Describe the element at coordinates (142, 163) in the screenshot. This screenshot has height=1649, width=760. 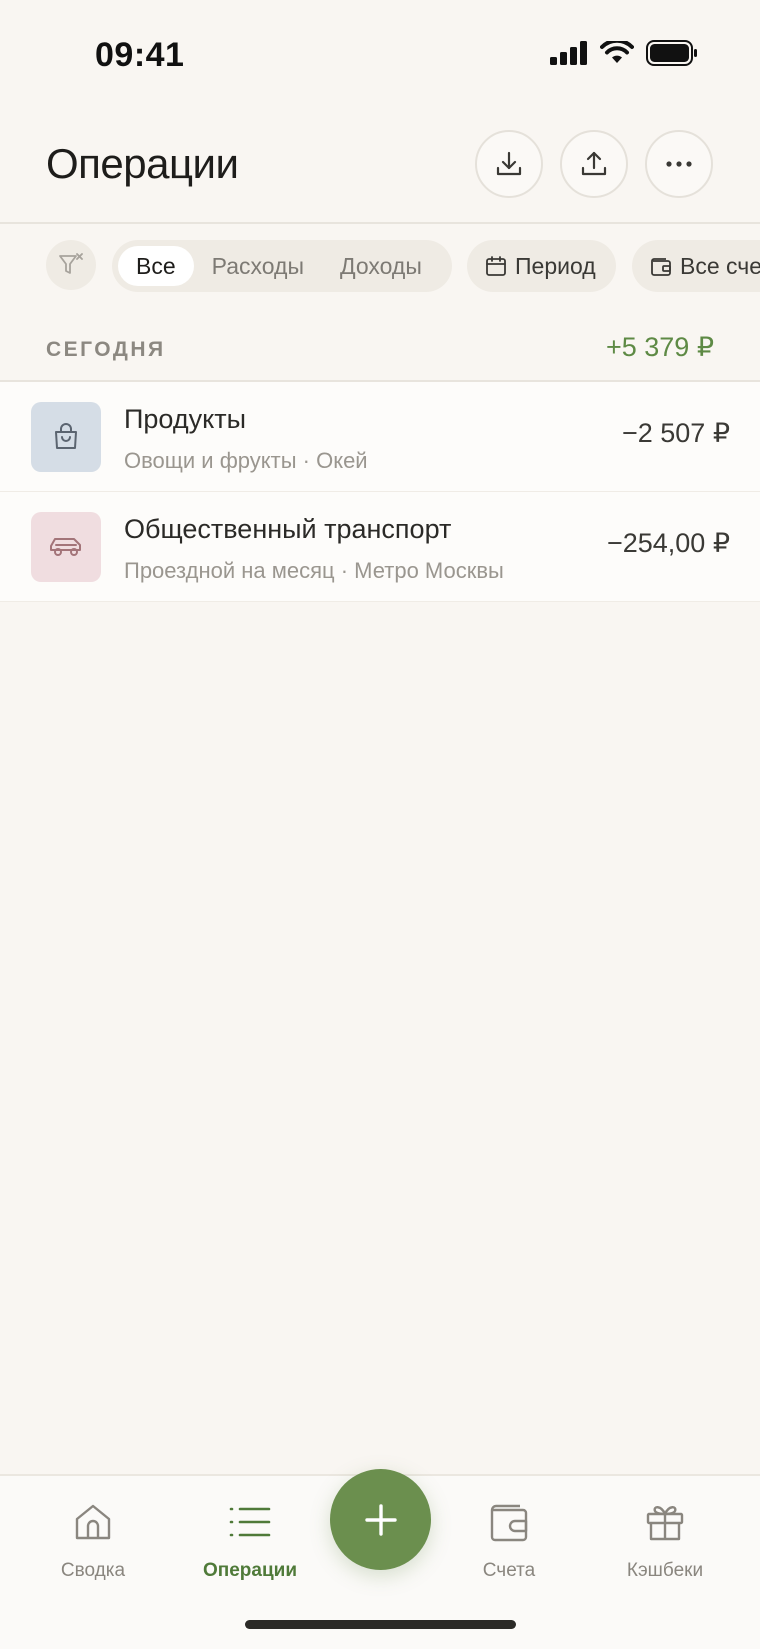
I see `page-title: Операции` at that location.